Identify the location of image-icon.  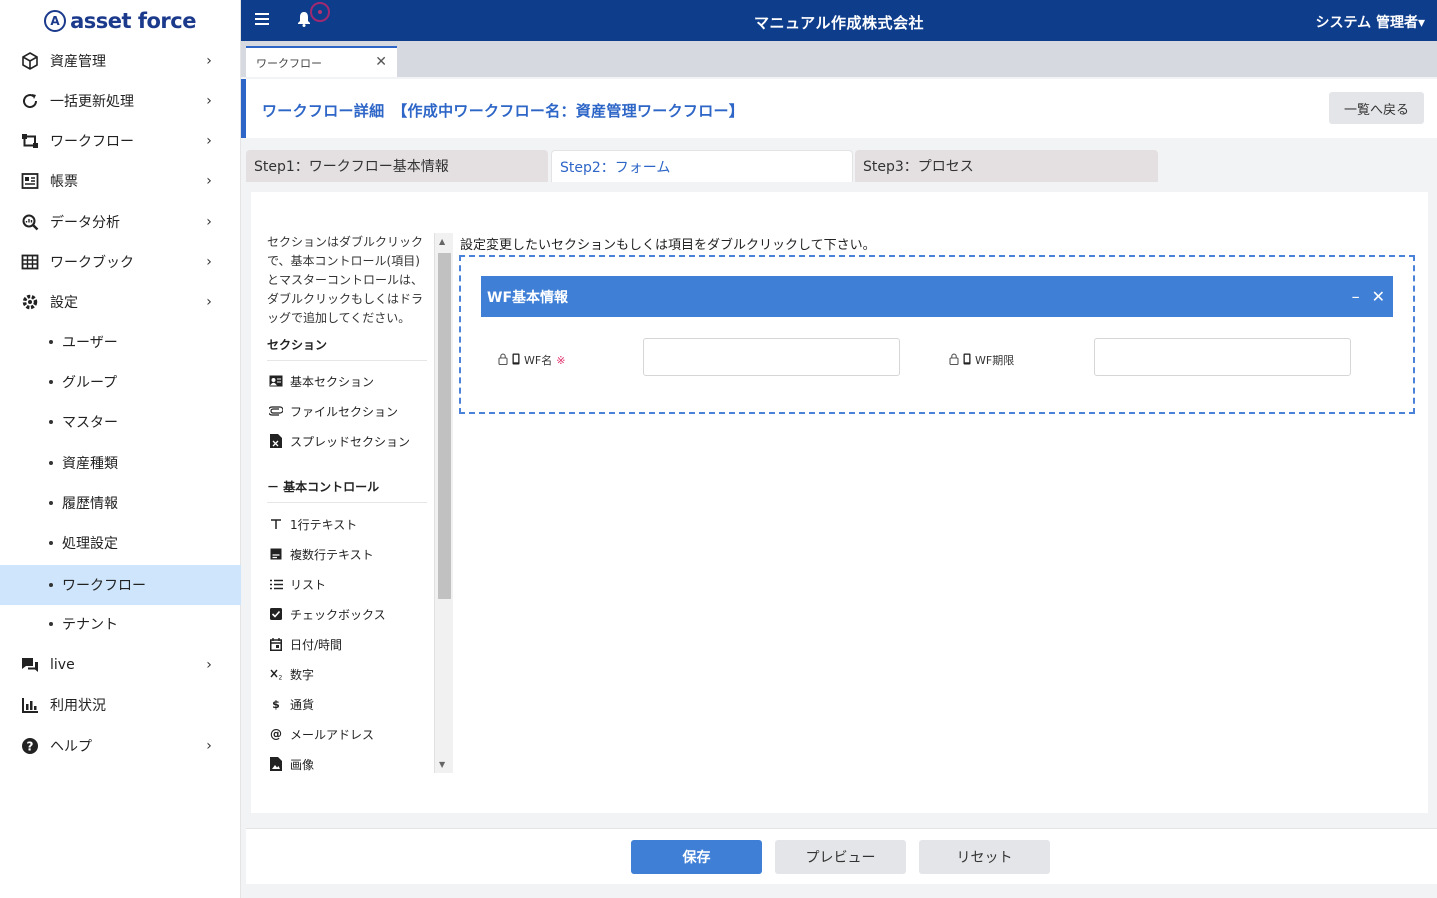
(276, 764).